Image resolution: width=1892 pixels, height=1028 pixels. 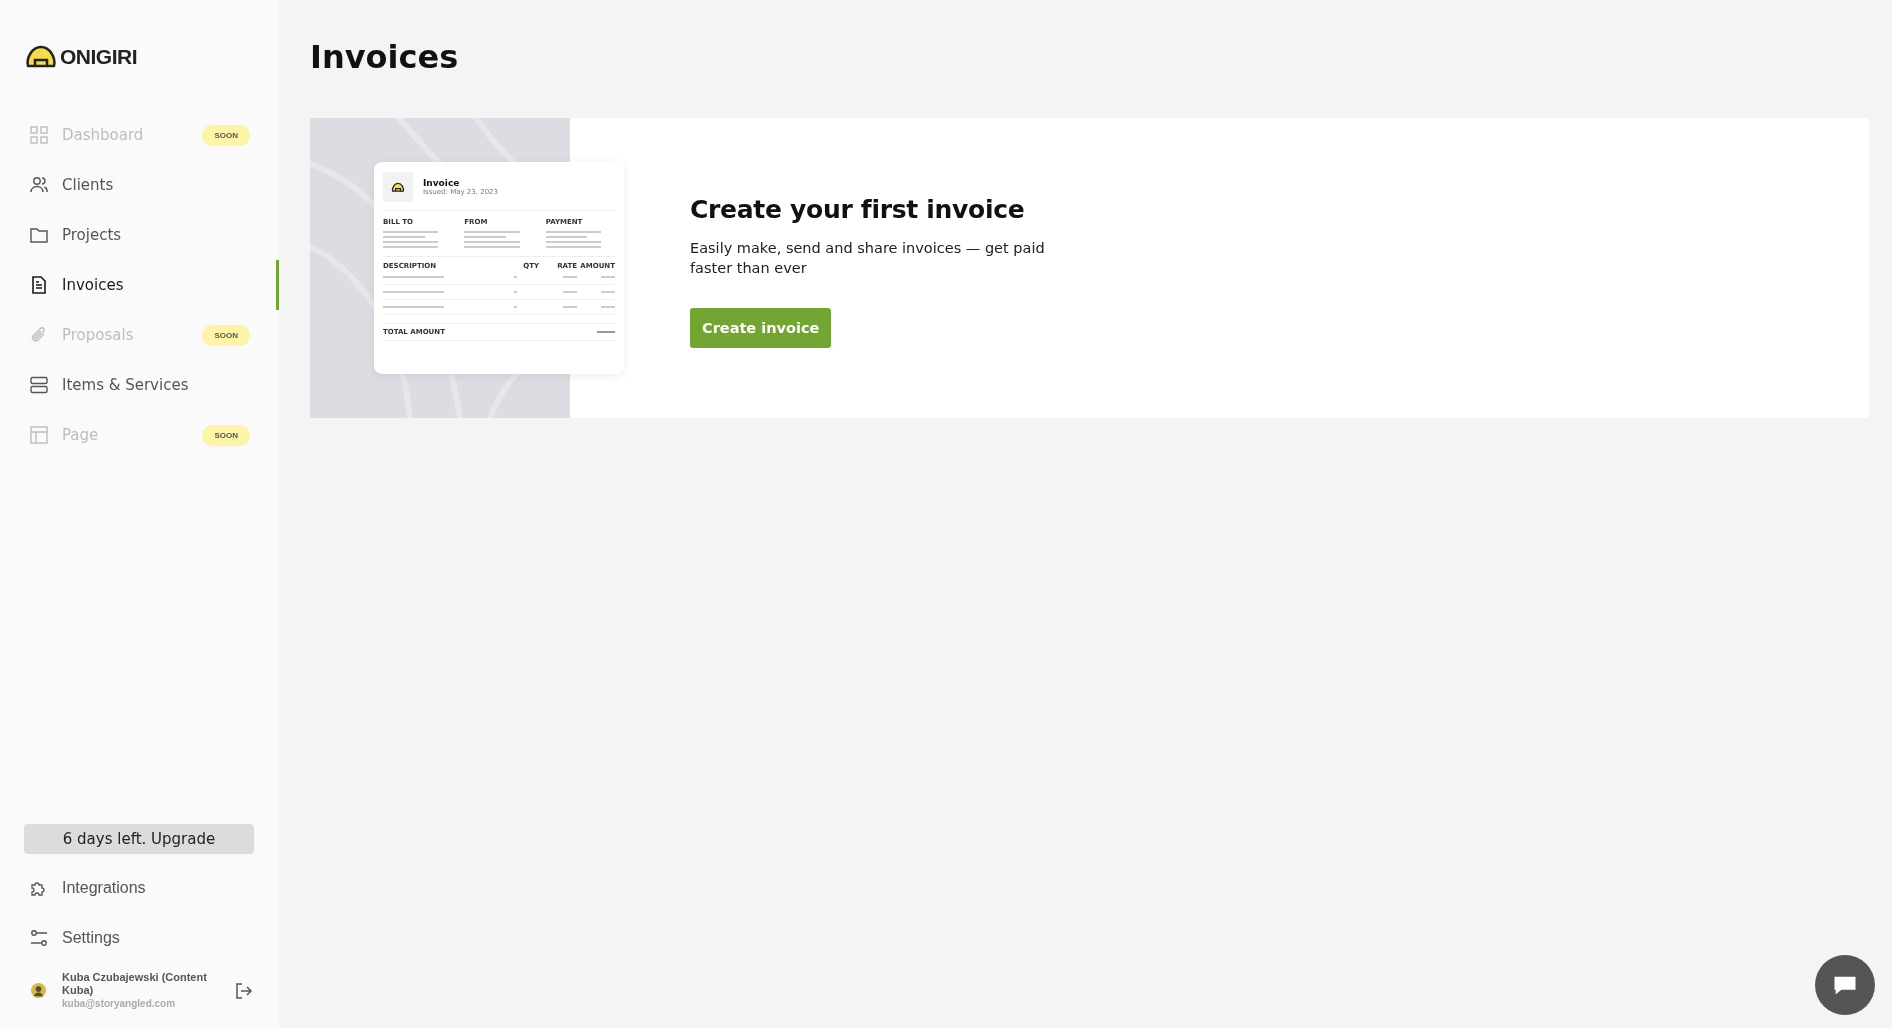 What do you see at coordinates (139, 888) in the screenshot?
I see `nav-item: Integrations` at bounding box center [139, 888].